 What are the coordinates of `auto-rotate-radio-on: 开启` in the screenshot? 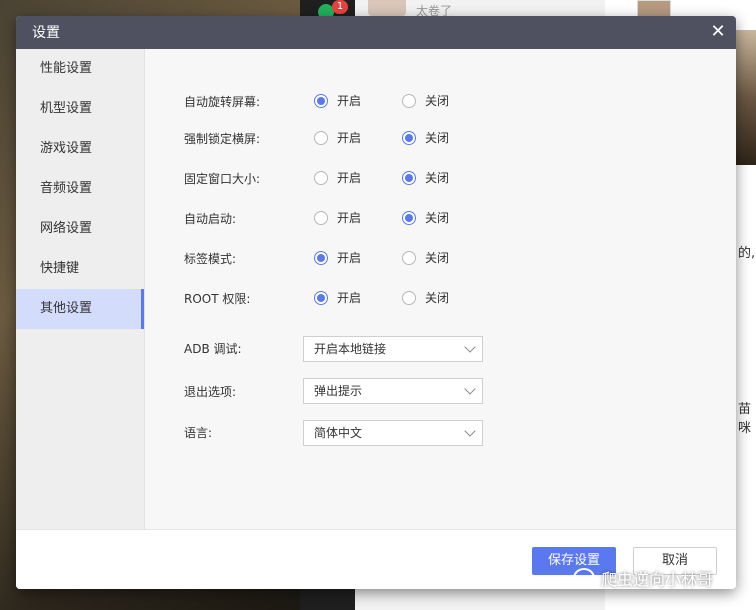 It's located at (337, 100).